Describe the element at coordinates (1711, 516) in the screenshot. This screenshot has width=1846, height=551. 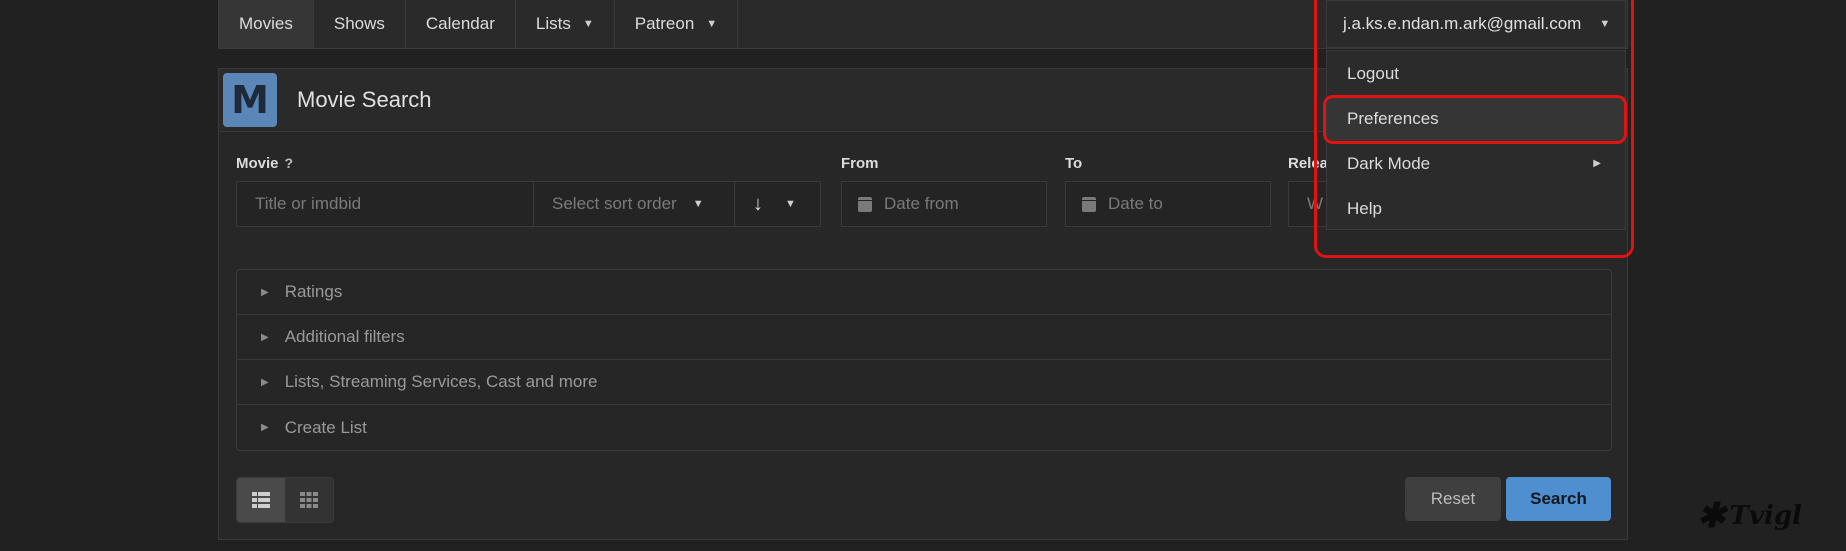
I see `watermark-logo-icon: ✱` at that location.